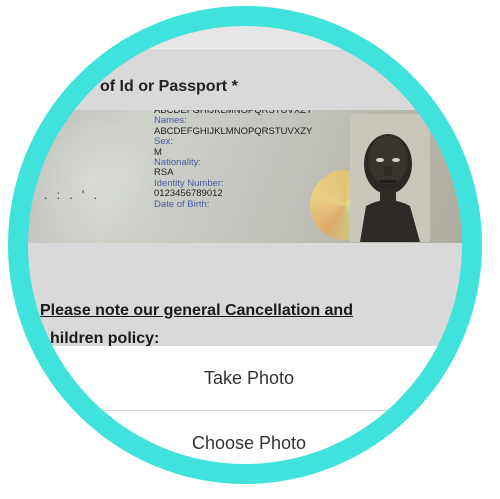 This screenshot has height=499, width=500. Describe the element at coordinates (97, 180) in the screenshot. I see `watermark` at that location.